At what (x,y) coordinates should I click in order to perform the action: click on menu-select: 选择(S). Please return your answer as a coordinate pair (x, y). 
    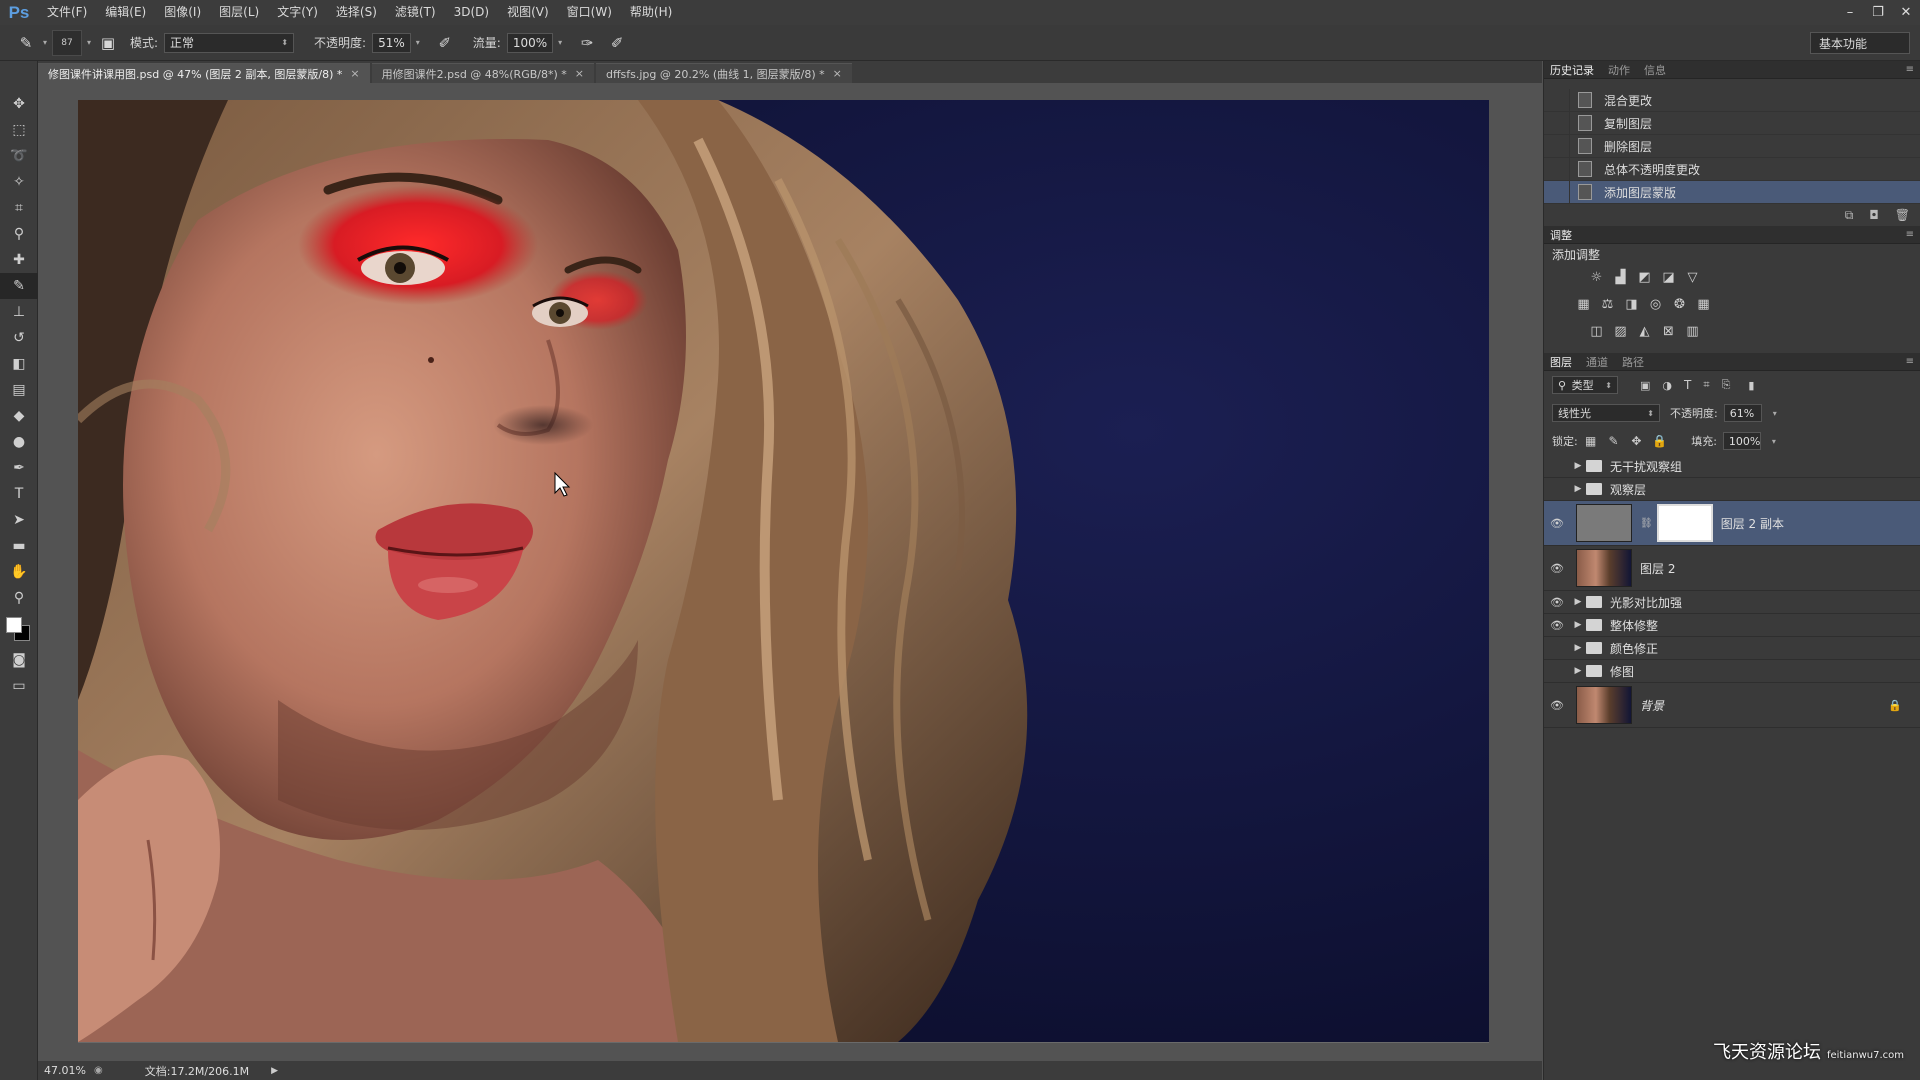
    Looking at the image, I should click on (356, 12).